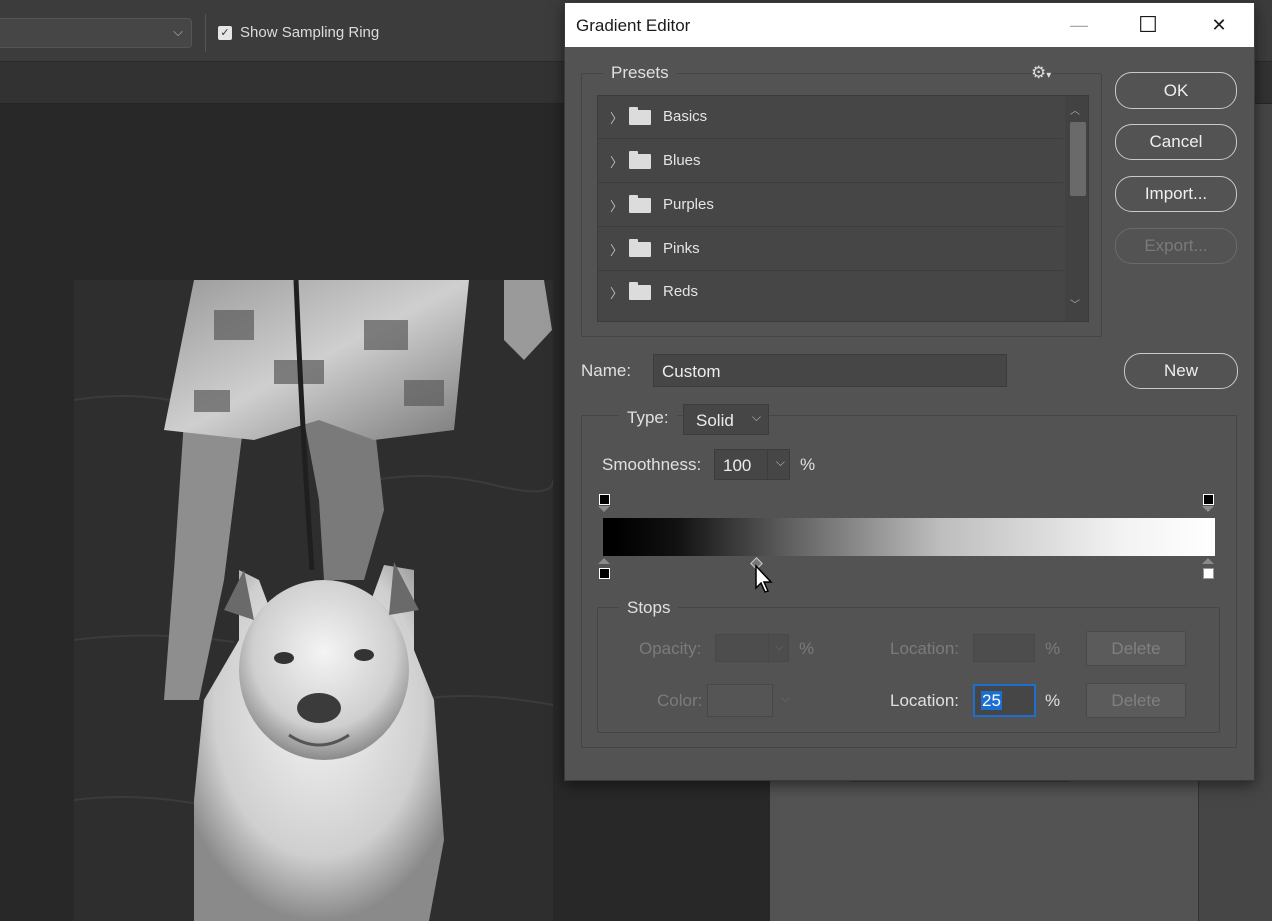 The image size is (1272, 921). What do you see at coordinates (1053, 700) in the screenshot?
I see `color-location-unit: %` at bounding box center [1053, 700].